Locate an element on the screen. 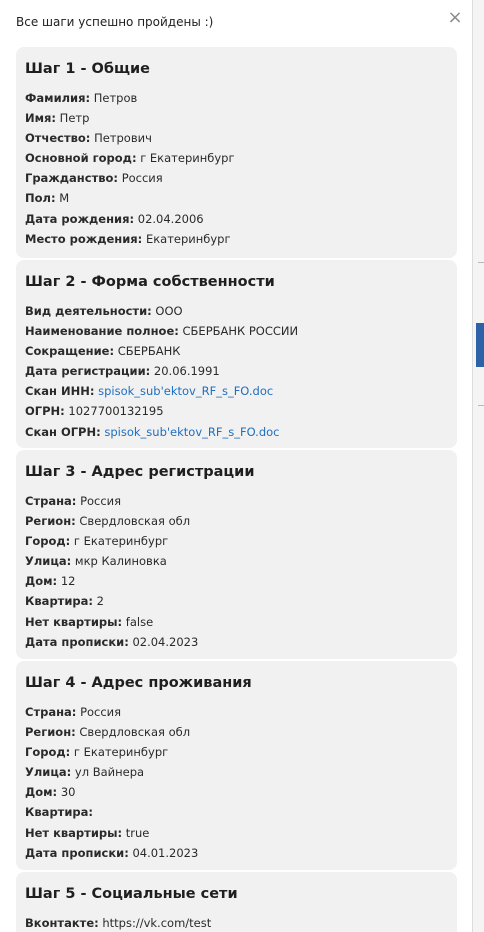 The width and height of the screenshot is (484, 932). step-title: Шаг 3 - Адрес регистрации is located at coordinates (140, 472).